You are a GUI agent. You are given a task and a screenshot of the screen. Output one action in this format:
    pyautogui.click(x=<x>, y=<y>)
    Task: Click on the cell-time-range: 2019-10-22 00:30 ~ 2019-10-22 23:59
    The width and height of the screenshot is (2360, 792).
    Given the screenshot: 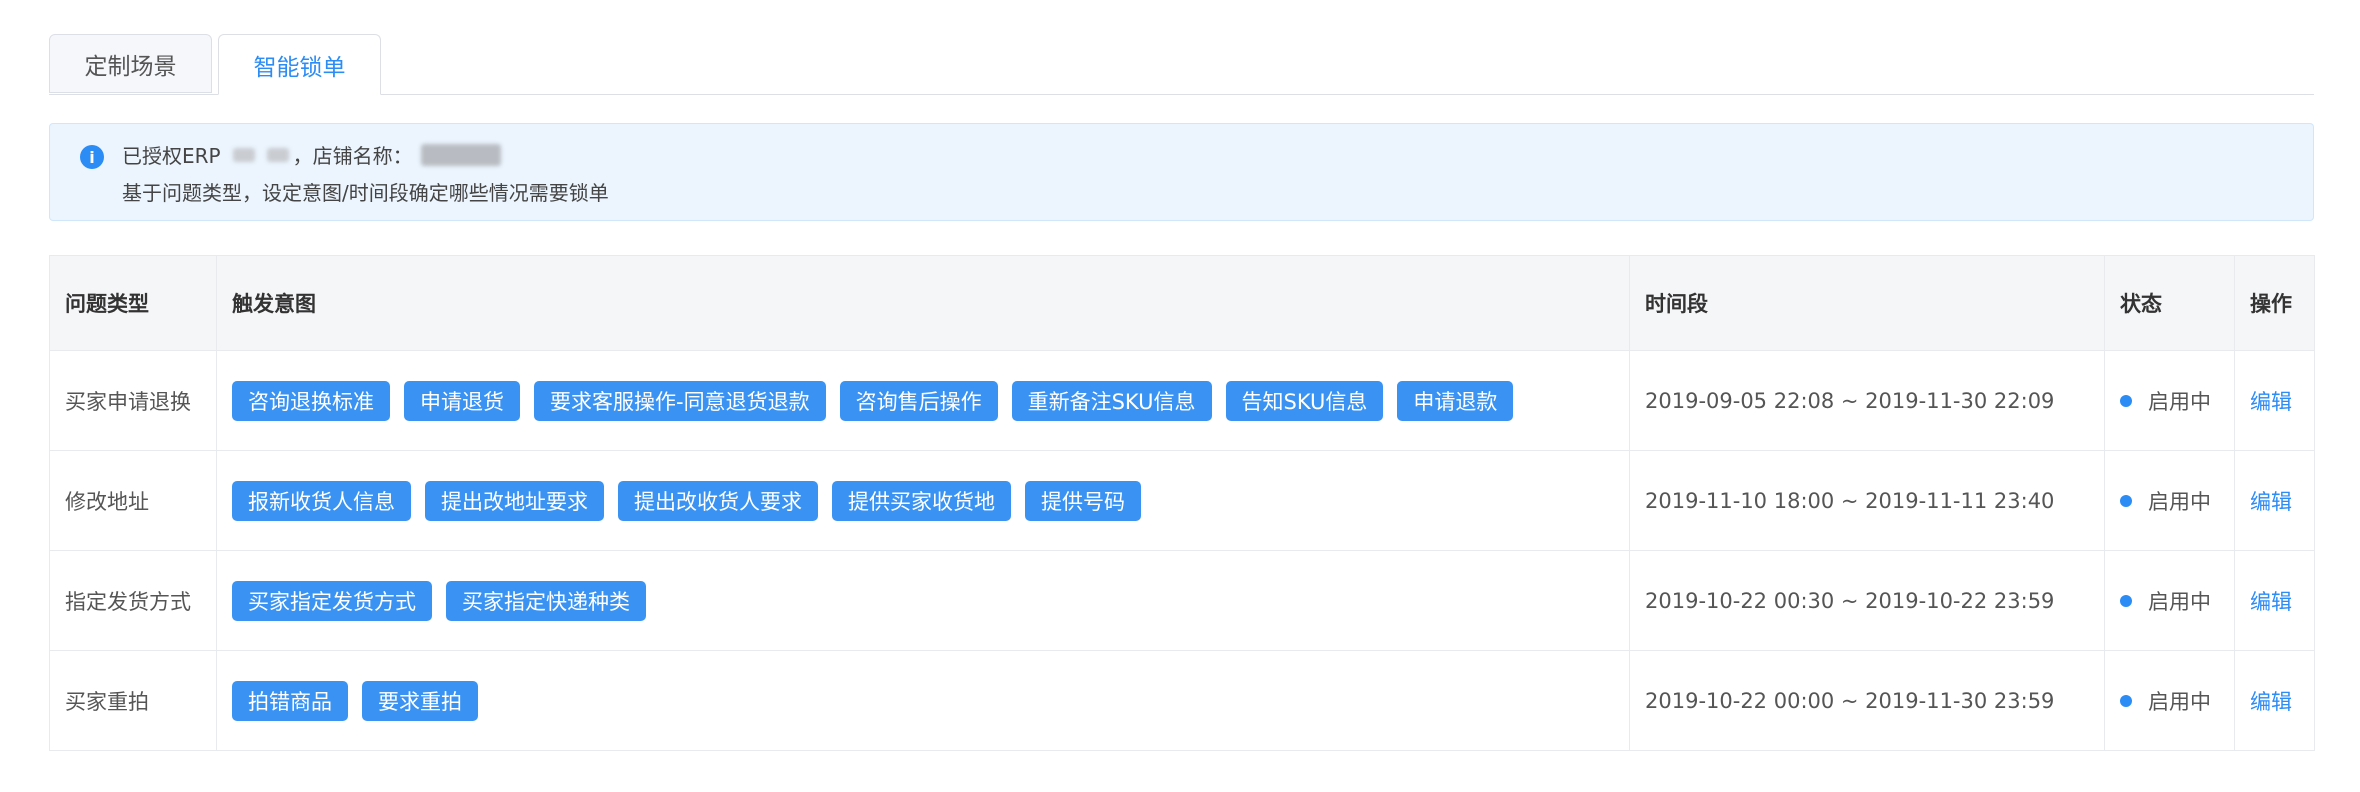 What is the action you would take?
    pyautogui.click(x=1867, y=600)
    